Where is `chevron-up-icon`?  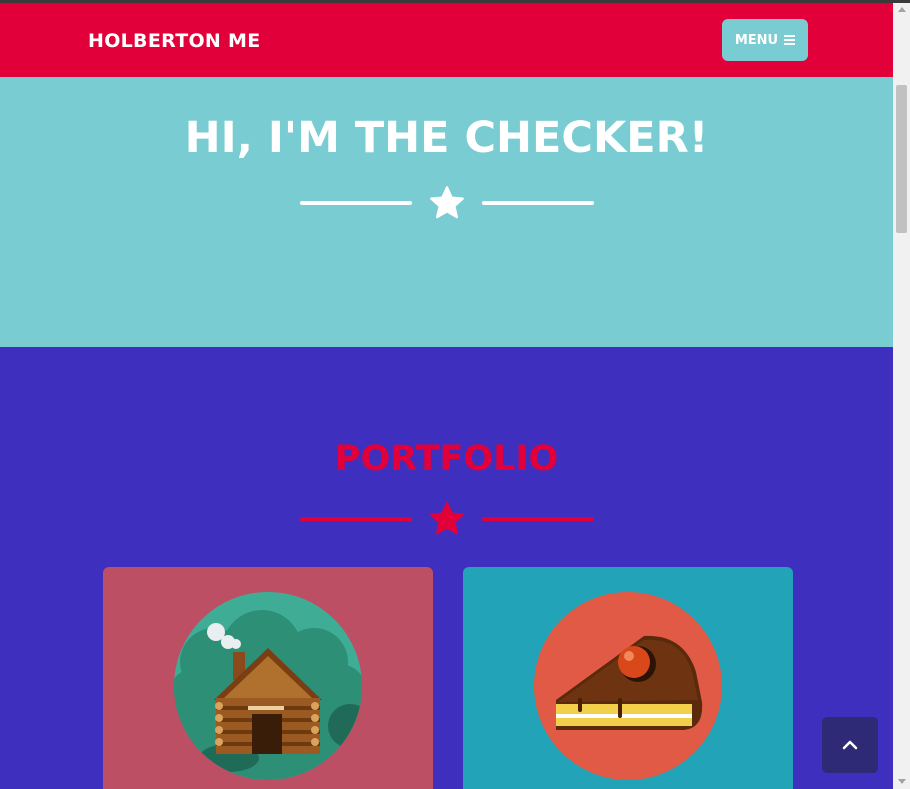
chevron-up-icon is located at coordinates (850, 745).